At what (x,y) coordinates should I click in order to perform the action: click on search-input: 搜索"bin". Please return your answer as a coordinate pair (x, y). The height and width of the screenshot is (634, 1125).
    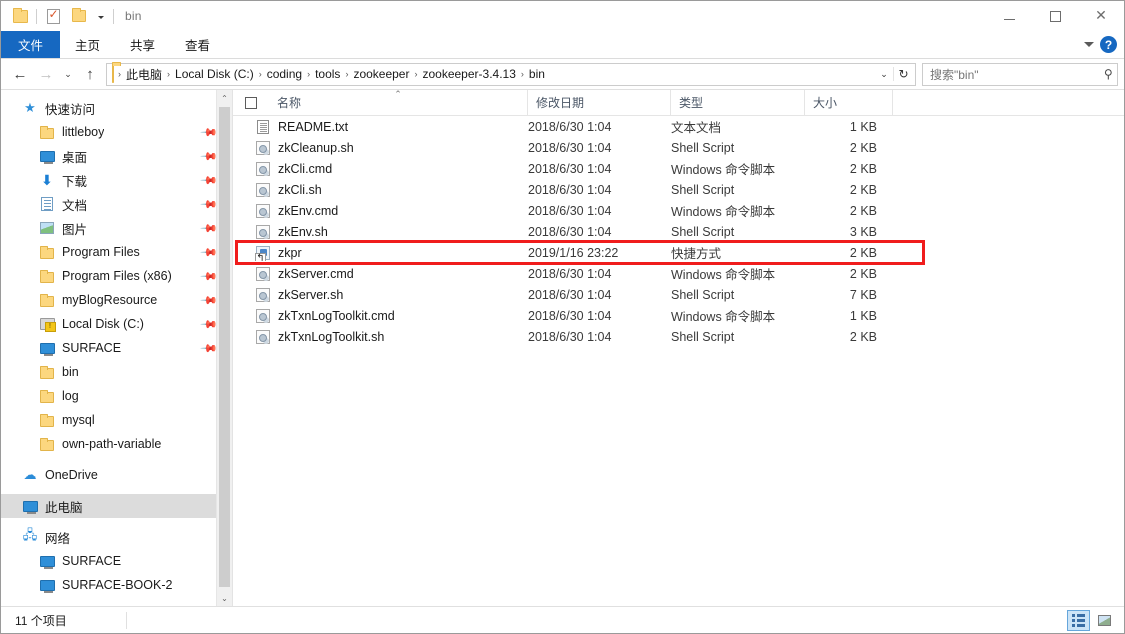
    Looking at the image, I should click on (1017, 74).